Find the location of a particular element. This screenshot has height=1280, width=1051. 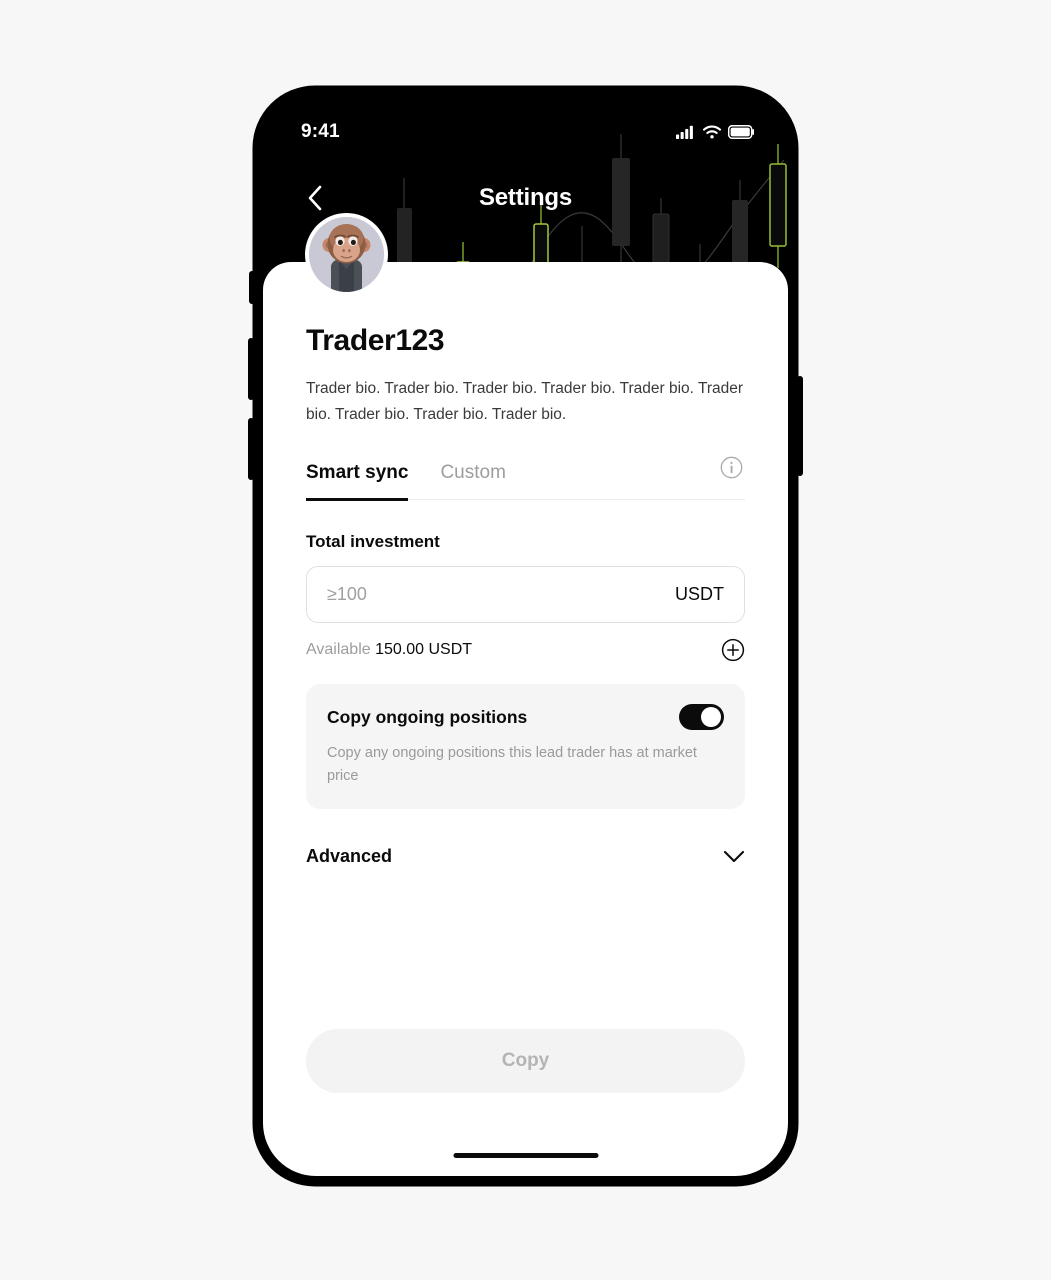

advanced-label: Advanced is located at coordinates (349, 856).